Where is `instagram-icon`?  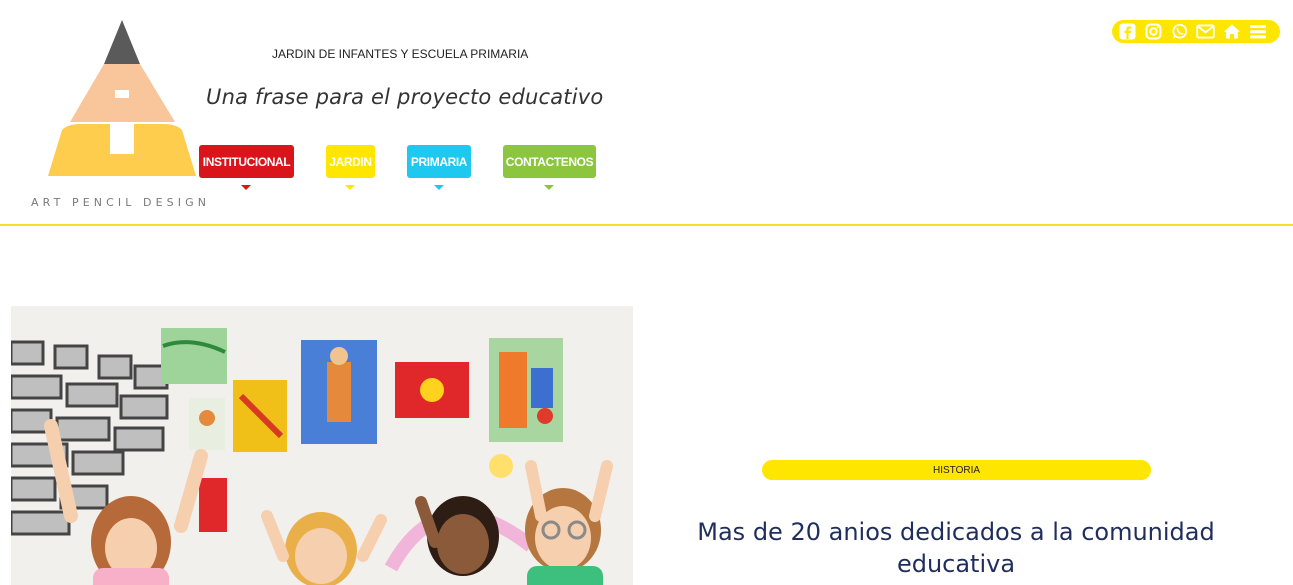
instagram-icon is located at coordinates (1153, 31).